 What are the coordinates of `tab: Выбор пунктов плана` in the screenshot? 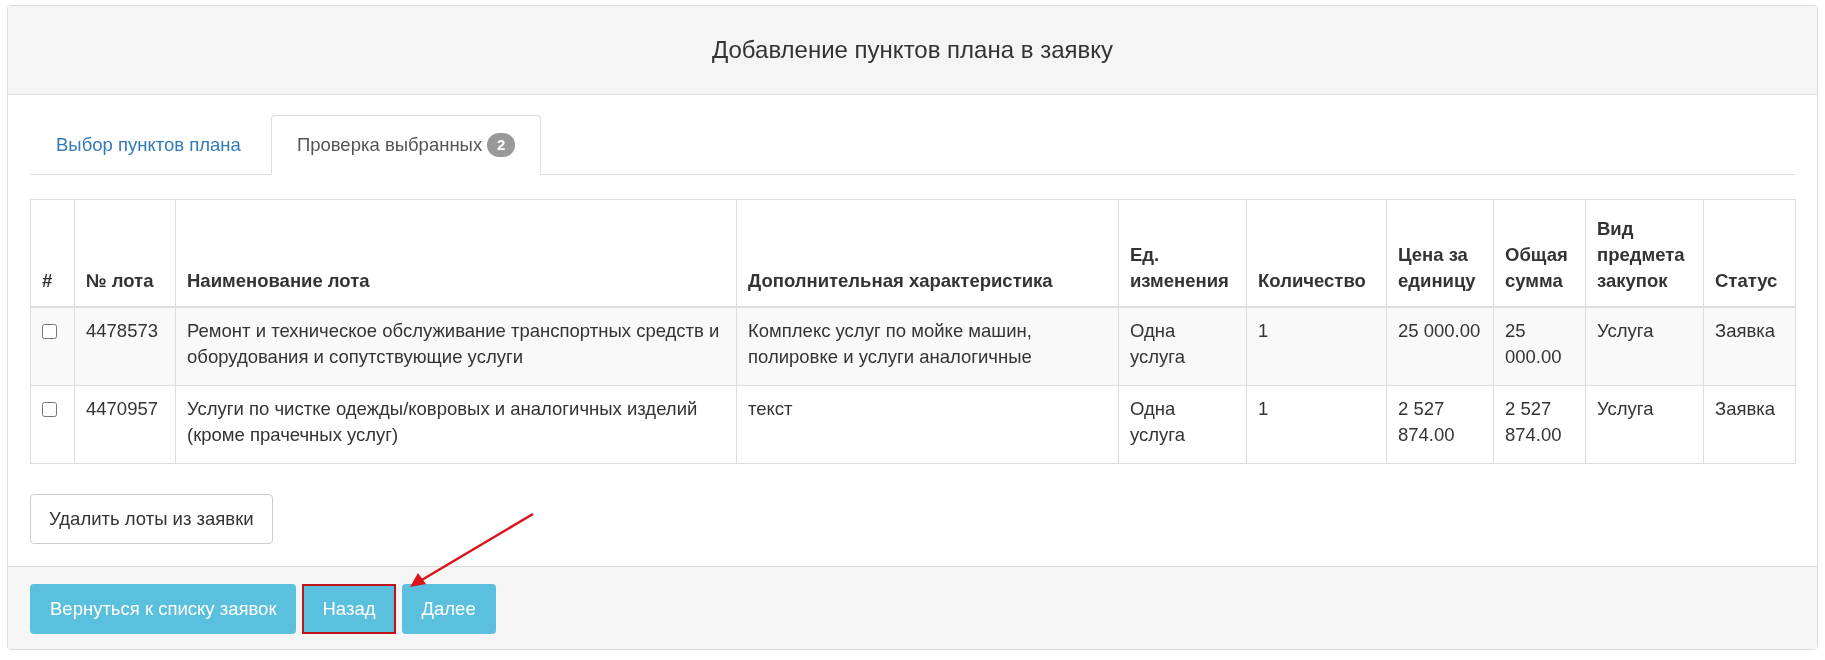 It's located at (148, 145).